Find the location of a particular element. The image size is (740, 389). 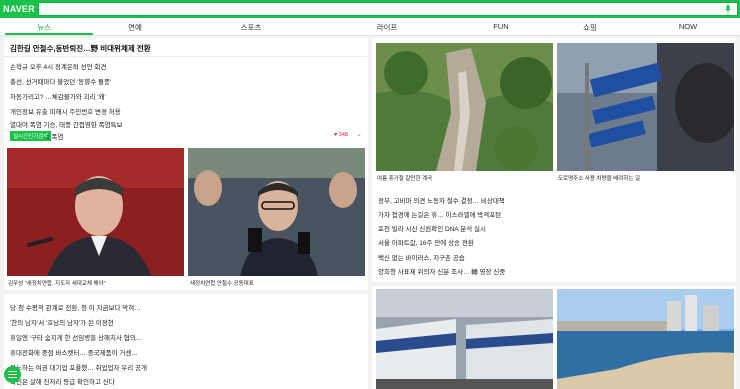

photo-caption: 김무성 "새정치연합, 지도자 세대교체 해야" is located at coordinates (57, 283).